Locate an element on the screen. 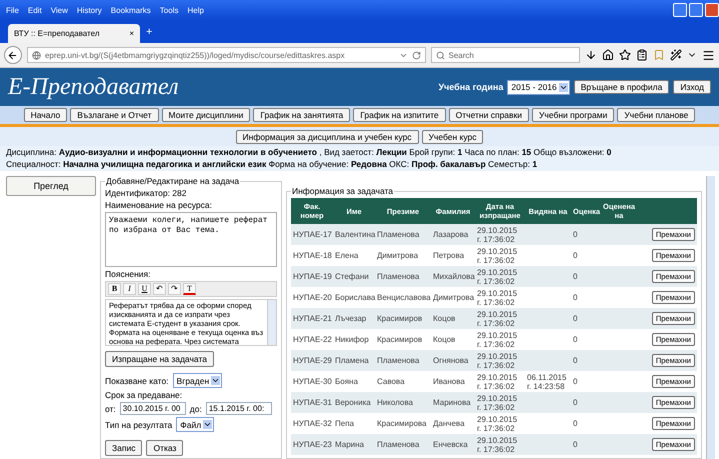 This screenshot has width=719, height=459. back-button is located at coordinates (13, 55).